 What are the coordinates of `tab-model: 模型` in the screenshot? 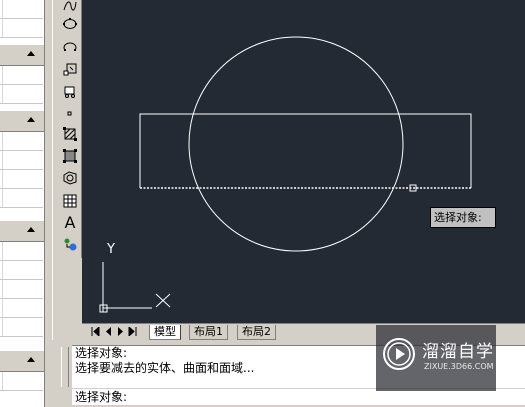 It's located at (165, 332).